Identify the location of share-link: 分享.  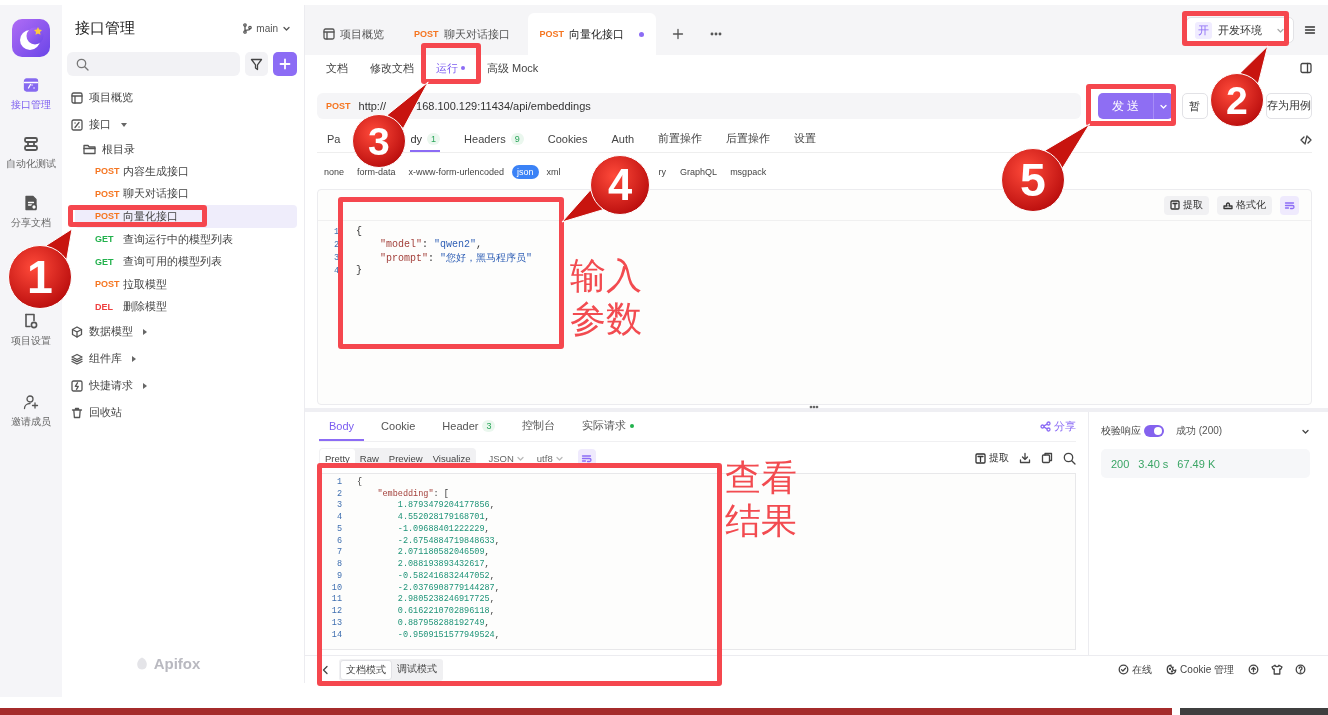
(1058, 426).